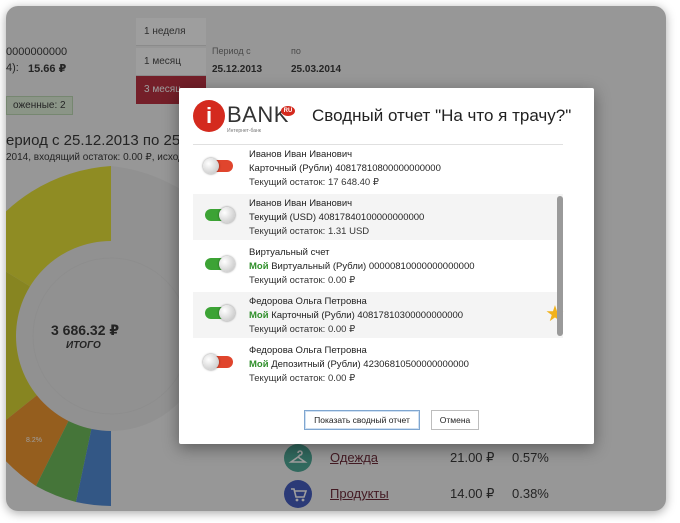  I want to click on logo-circle: i, so click(209, 116).